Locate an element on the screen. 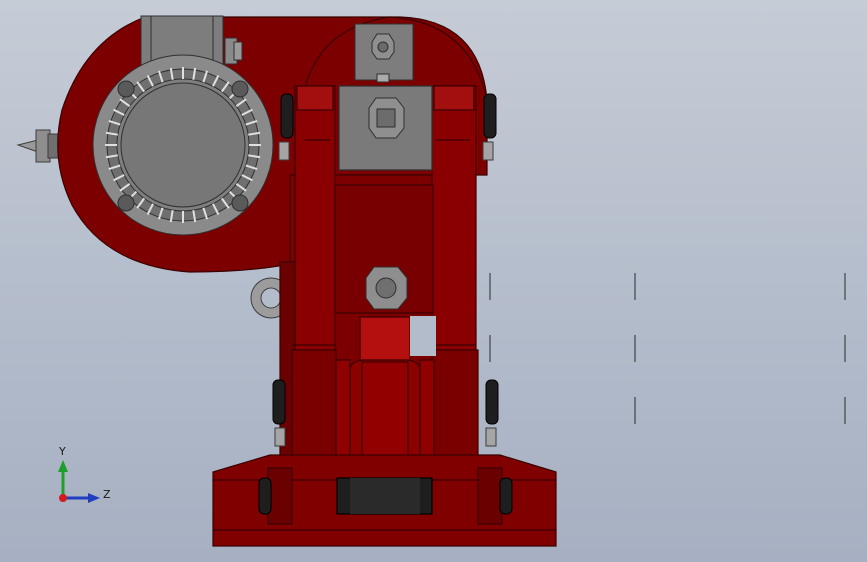  motor-face is located at coordinates (183, 145).